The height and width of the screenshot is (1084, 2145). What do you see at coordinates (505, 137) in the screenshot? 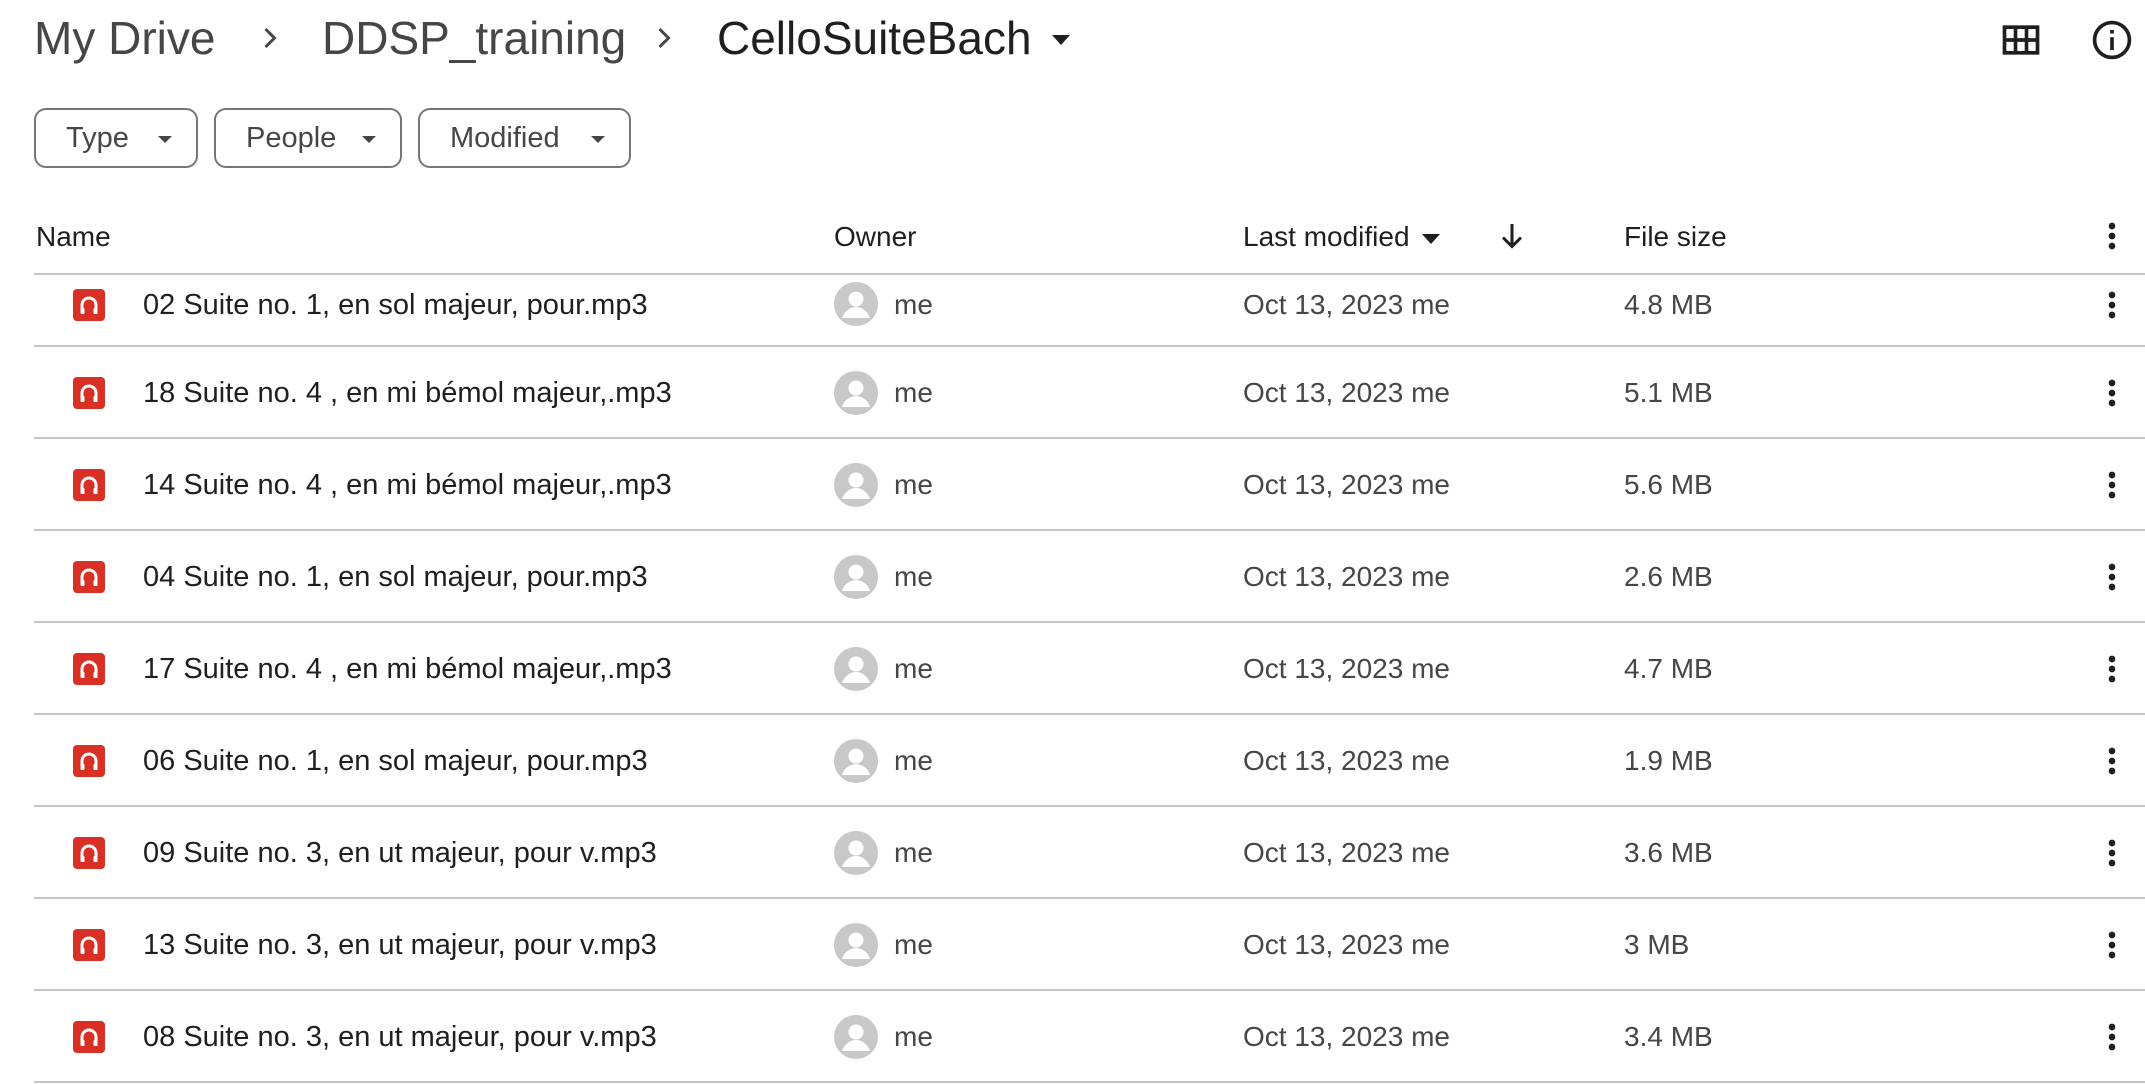
I see `filter-modified-label: Modified` at bounding box center [505, 137].